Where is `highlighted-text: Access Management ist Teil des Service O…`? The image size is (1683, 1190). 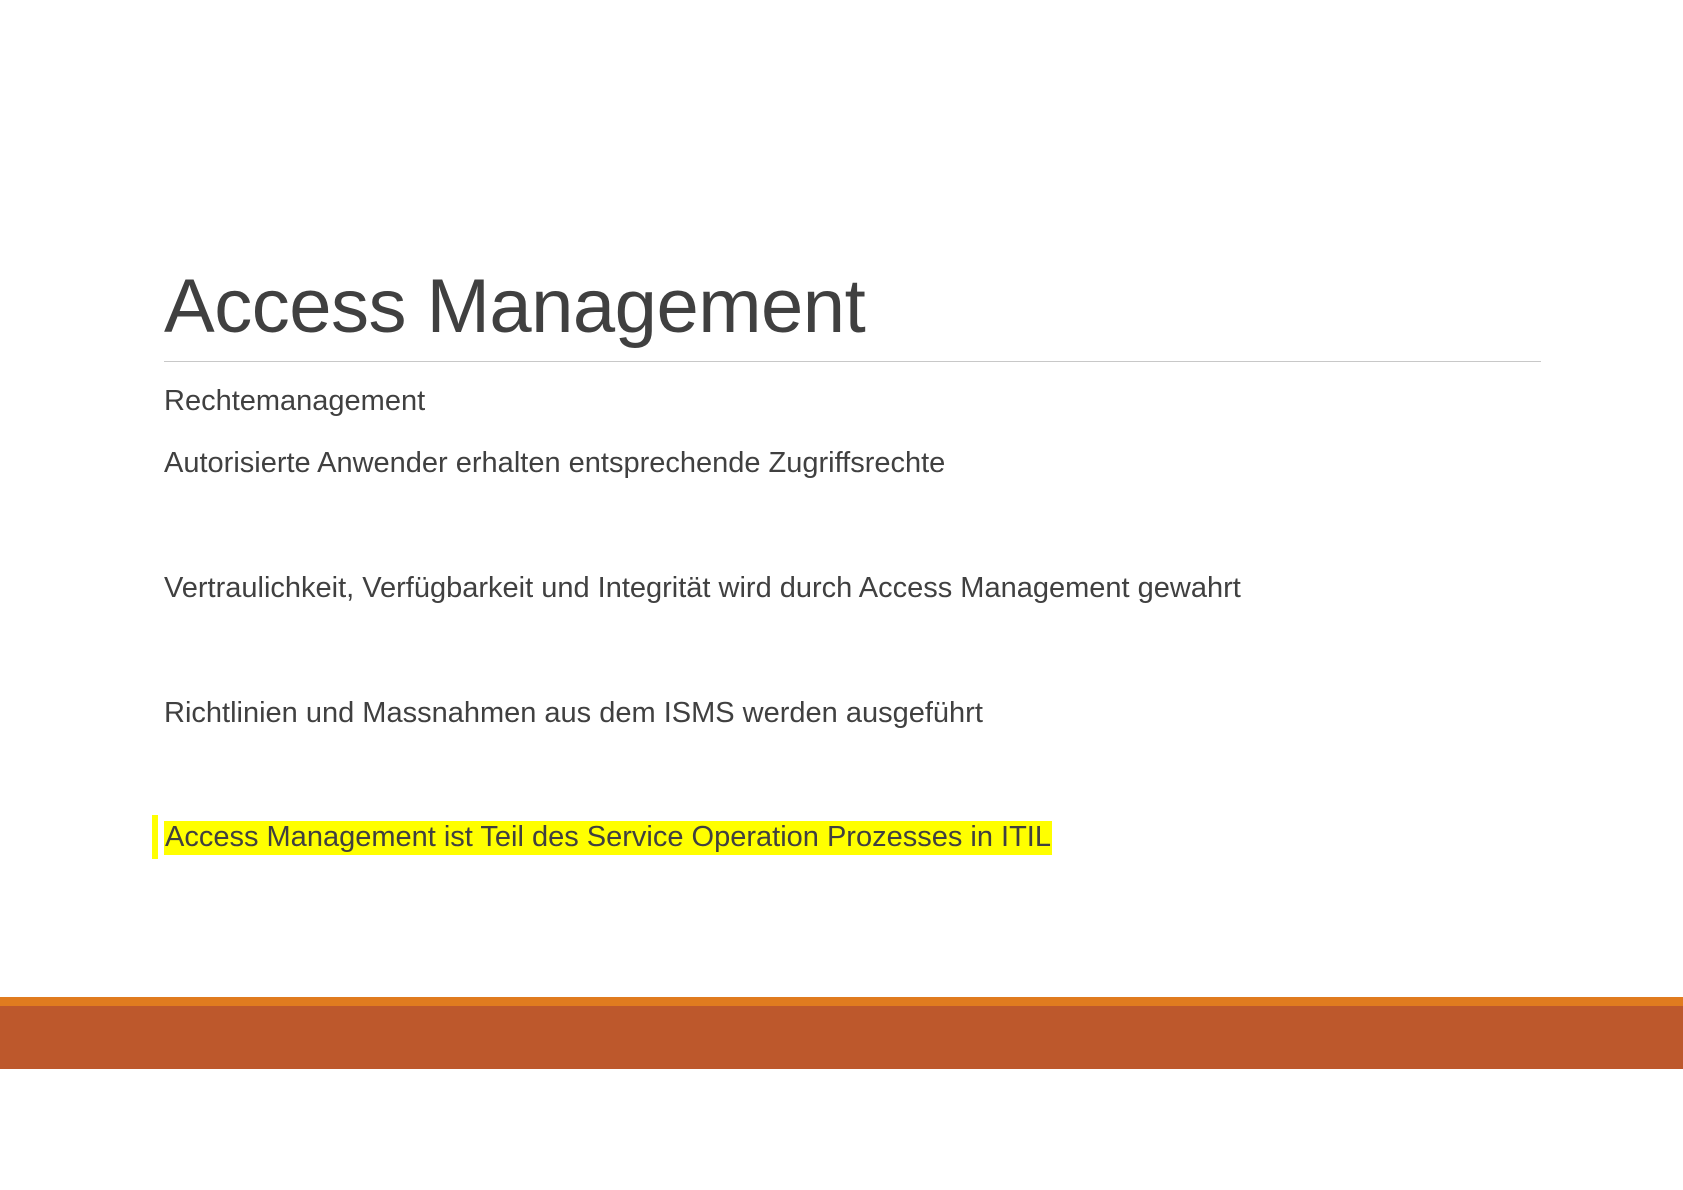
highlighted-text: Access Management ist Teil des Service O… is located at coordinates (608, 838).